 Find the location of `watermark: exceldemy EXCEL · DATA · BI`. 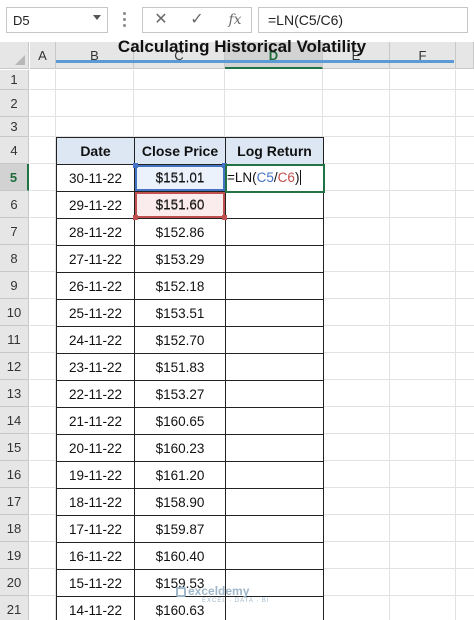

watermark: exceldemy EXCEL · DATA · BI is located at coordinates (229, 594).